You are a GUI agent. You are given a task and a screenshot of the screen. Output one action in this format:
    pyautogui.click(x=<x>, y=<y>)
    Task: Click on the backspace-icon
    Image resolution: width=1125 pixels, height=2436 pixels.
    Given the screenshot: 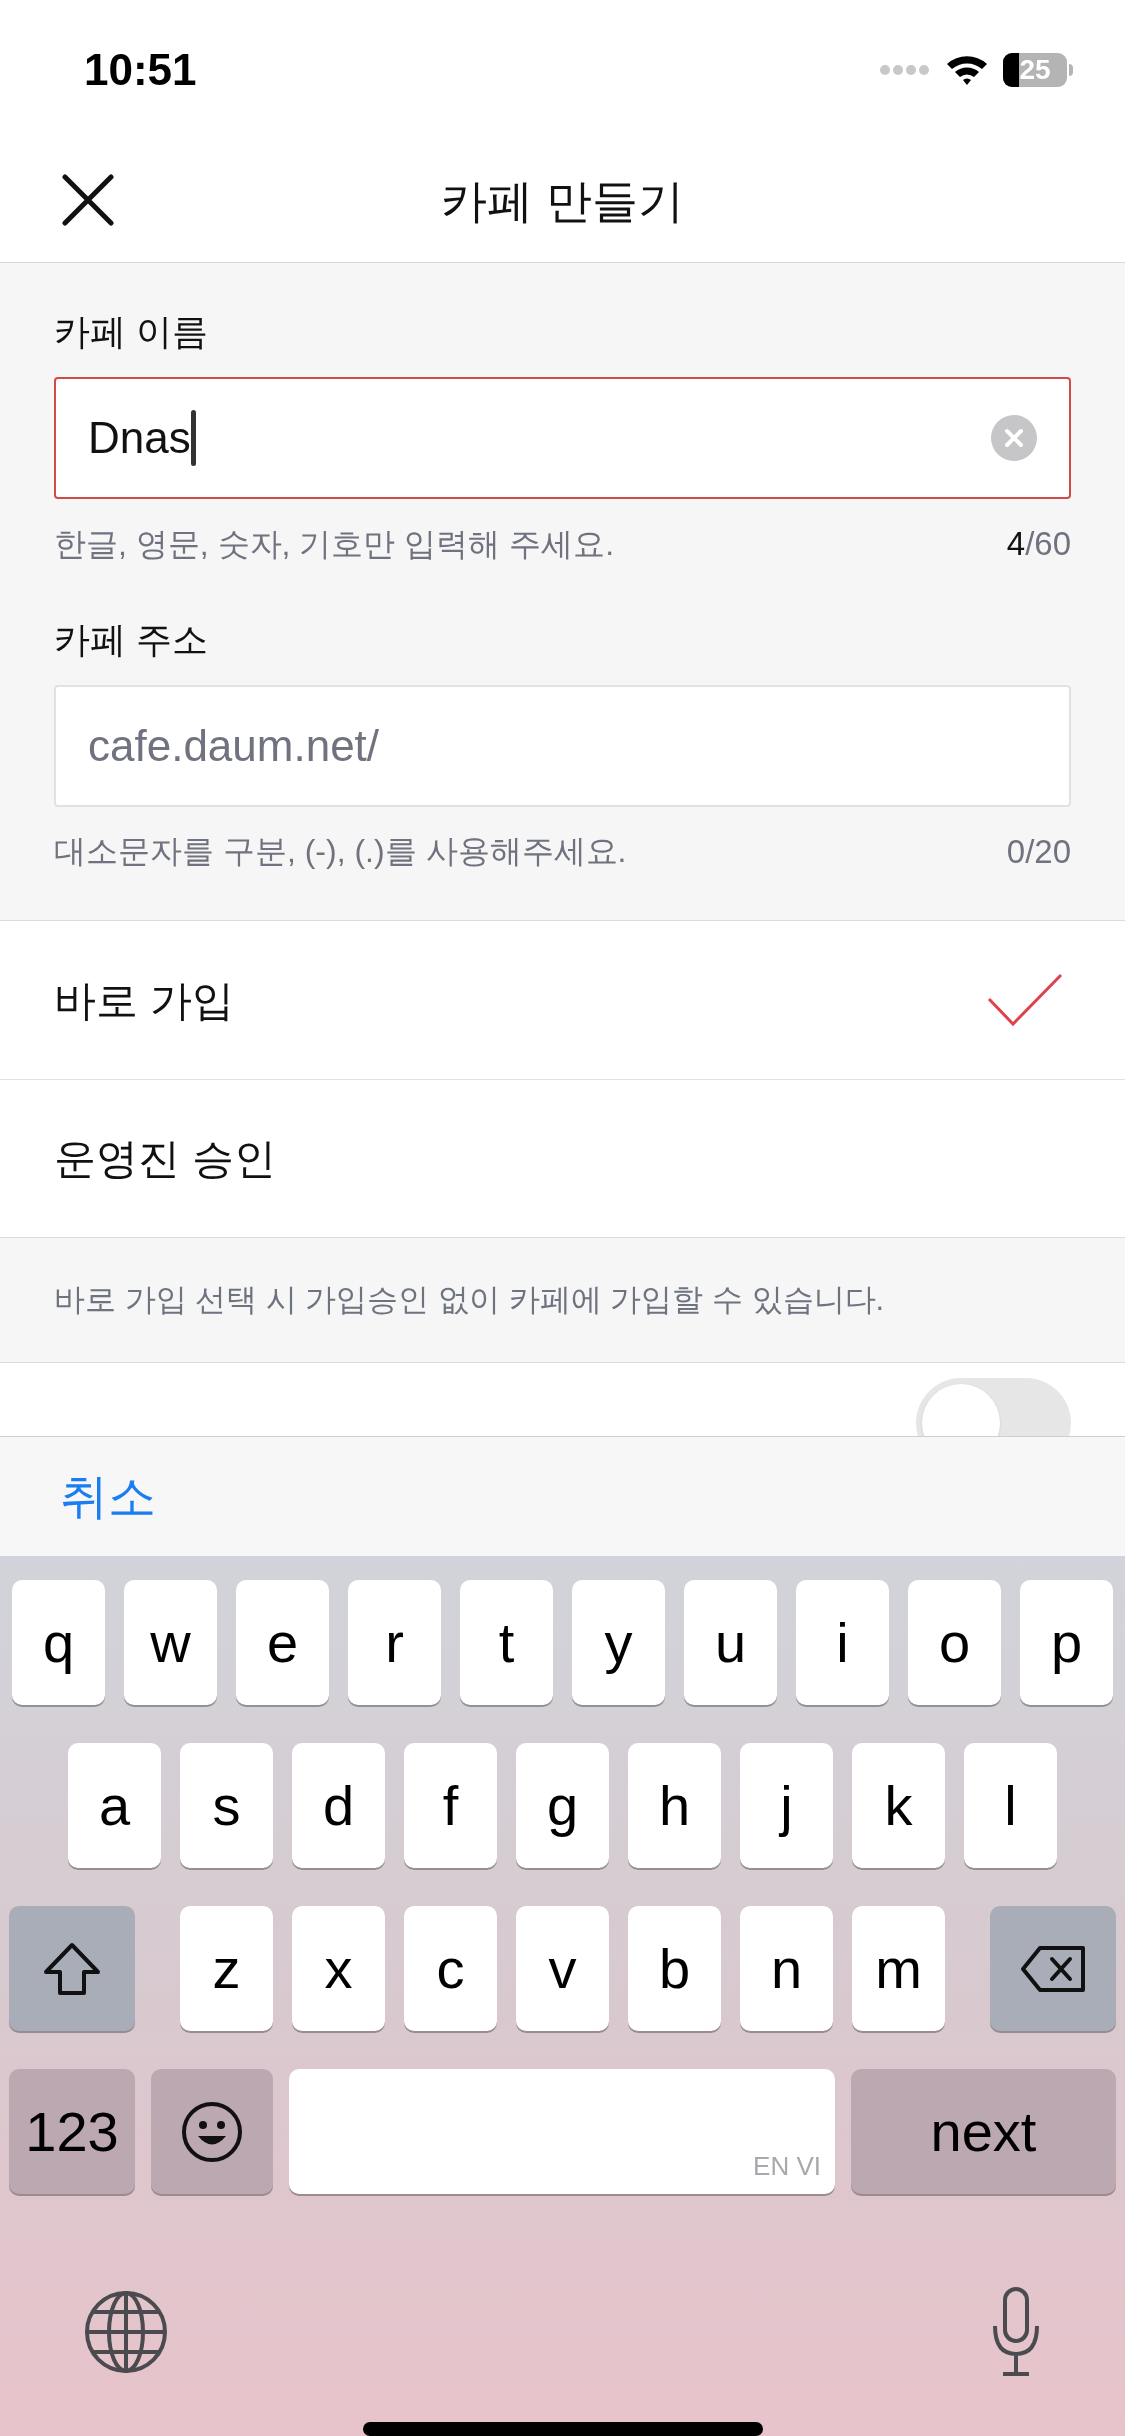 What is the action you would take?
    pyautogui.click(x=1053, y=1968)
    